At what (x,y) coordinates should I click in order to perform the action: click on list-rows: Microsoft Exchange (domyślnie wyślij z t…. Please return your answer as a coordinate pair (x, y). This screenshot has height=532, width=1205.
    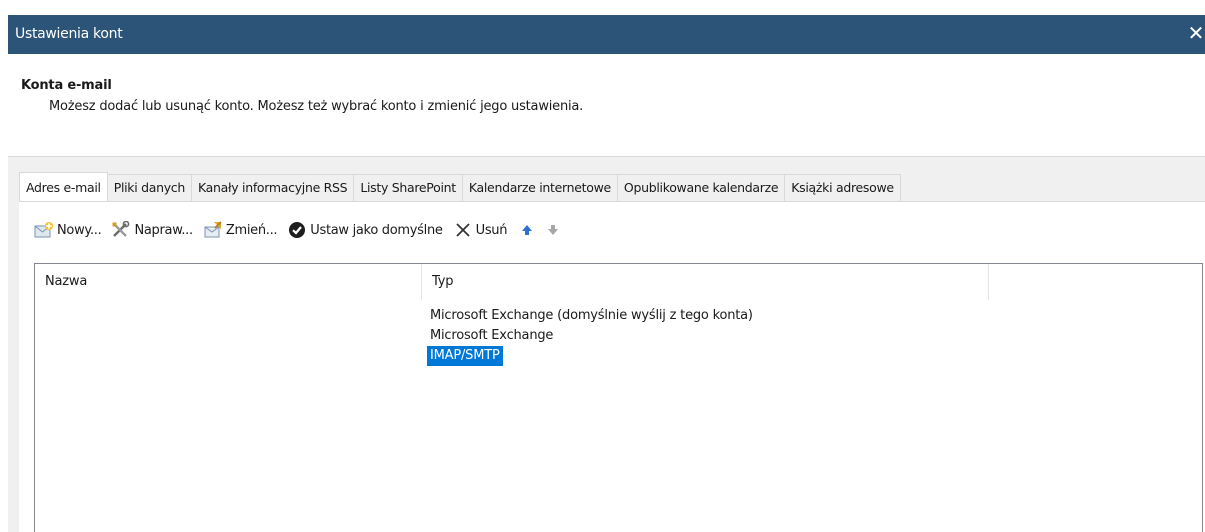
    Looking at the image, I should click on (591, 336).